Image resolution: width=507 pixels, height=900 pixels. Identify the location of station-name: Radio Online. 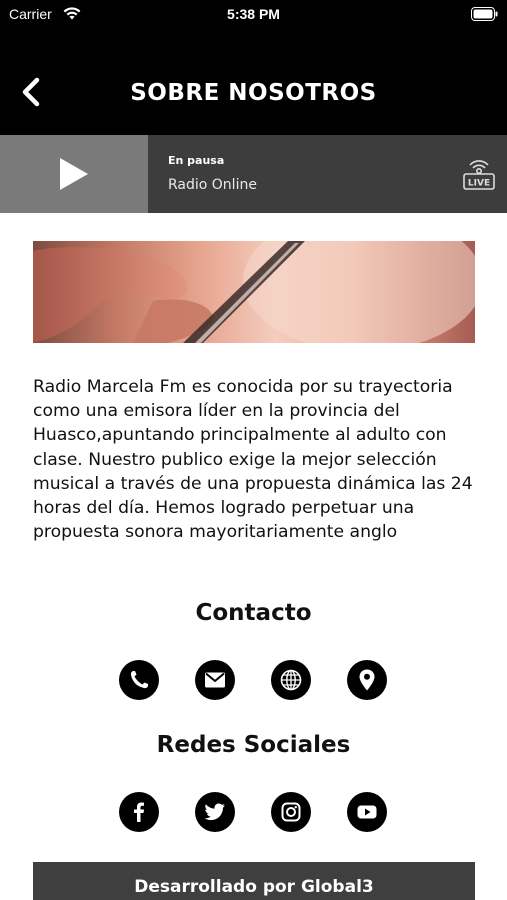
(212, 185).